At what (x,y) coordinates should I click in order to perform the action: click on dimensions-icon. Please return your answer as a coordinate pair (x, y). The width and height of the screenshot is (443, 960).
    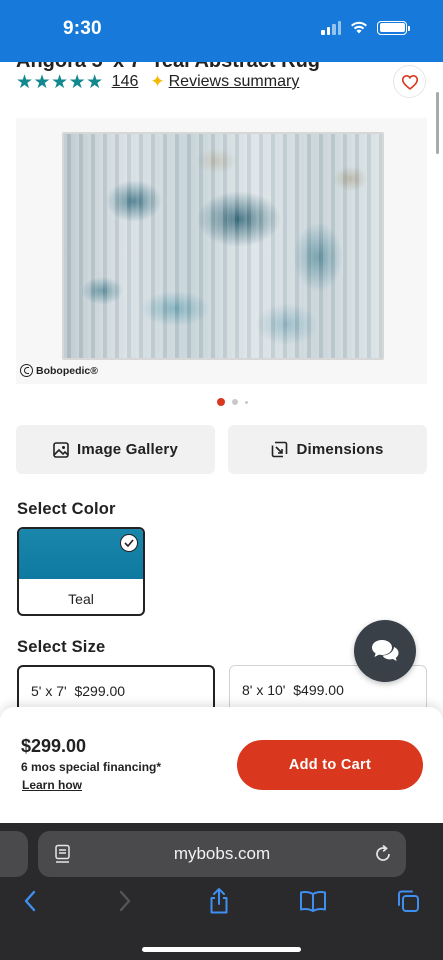
    Looking at the image, I should click on (280, 449).